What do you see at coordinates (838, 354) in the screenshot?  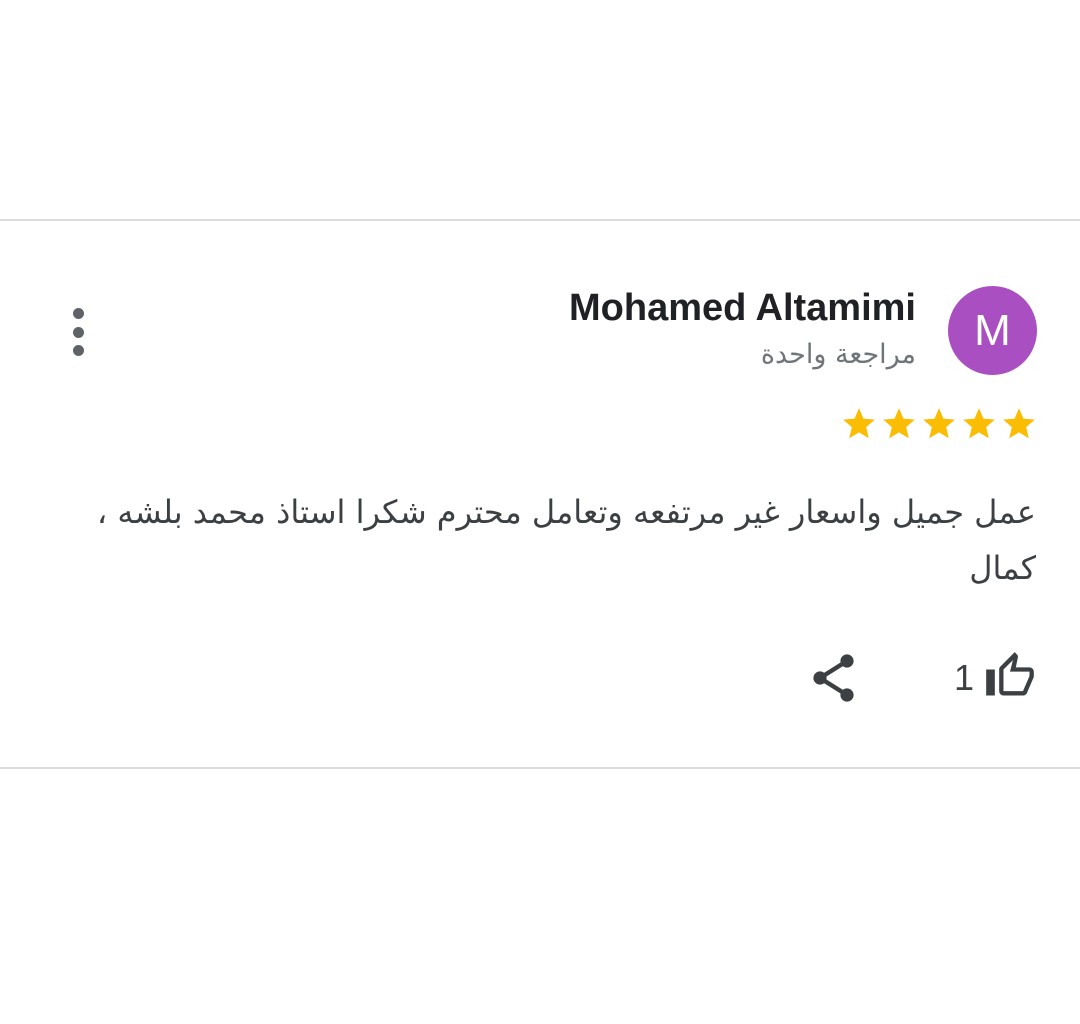 I see `reviewer-review-count: مراجعة واحدة` at bounding box center [838, 354].